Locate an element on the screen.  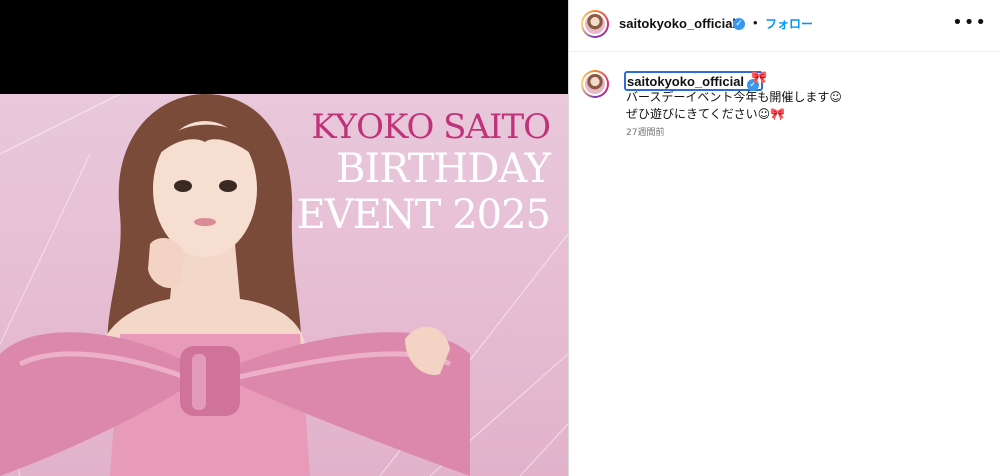
caption-line-1: バースデーイベント今年も開催します☺ is located at coordinates (734, 97).